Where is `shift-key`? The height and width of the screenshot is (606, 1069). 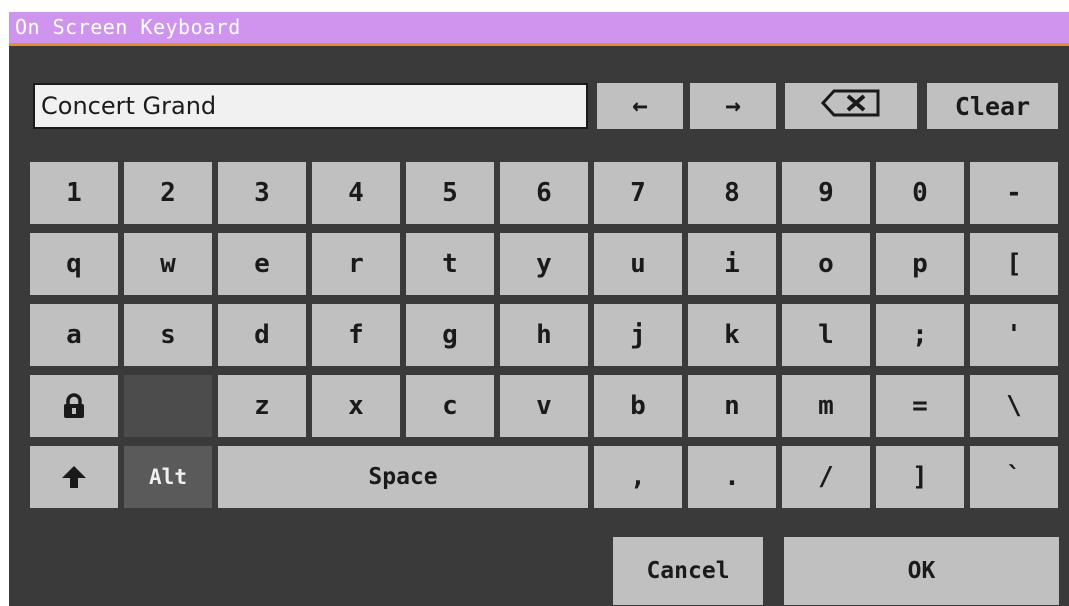
shift-key is located at coordinates (74, 477).